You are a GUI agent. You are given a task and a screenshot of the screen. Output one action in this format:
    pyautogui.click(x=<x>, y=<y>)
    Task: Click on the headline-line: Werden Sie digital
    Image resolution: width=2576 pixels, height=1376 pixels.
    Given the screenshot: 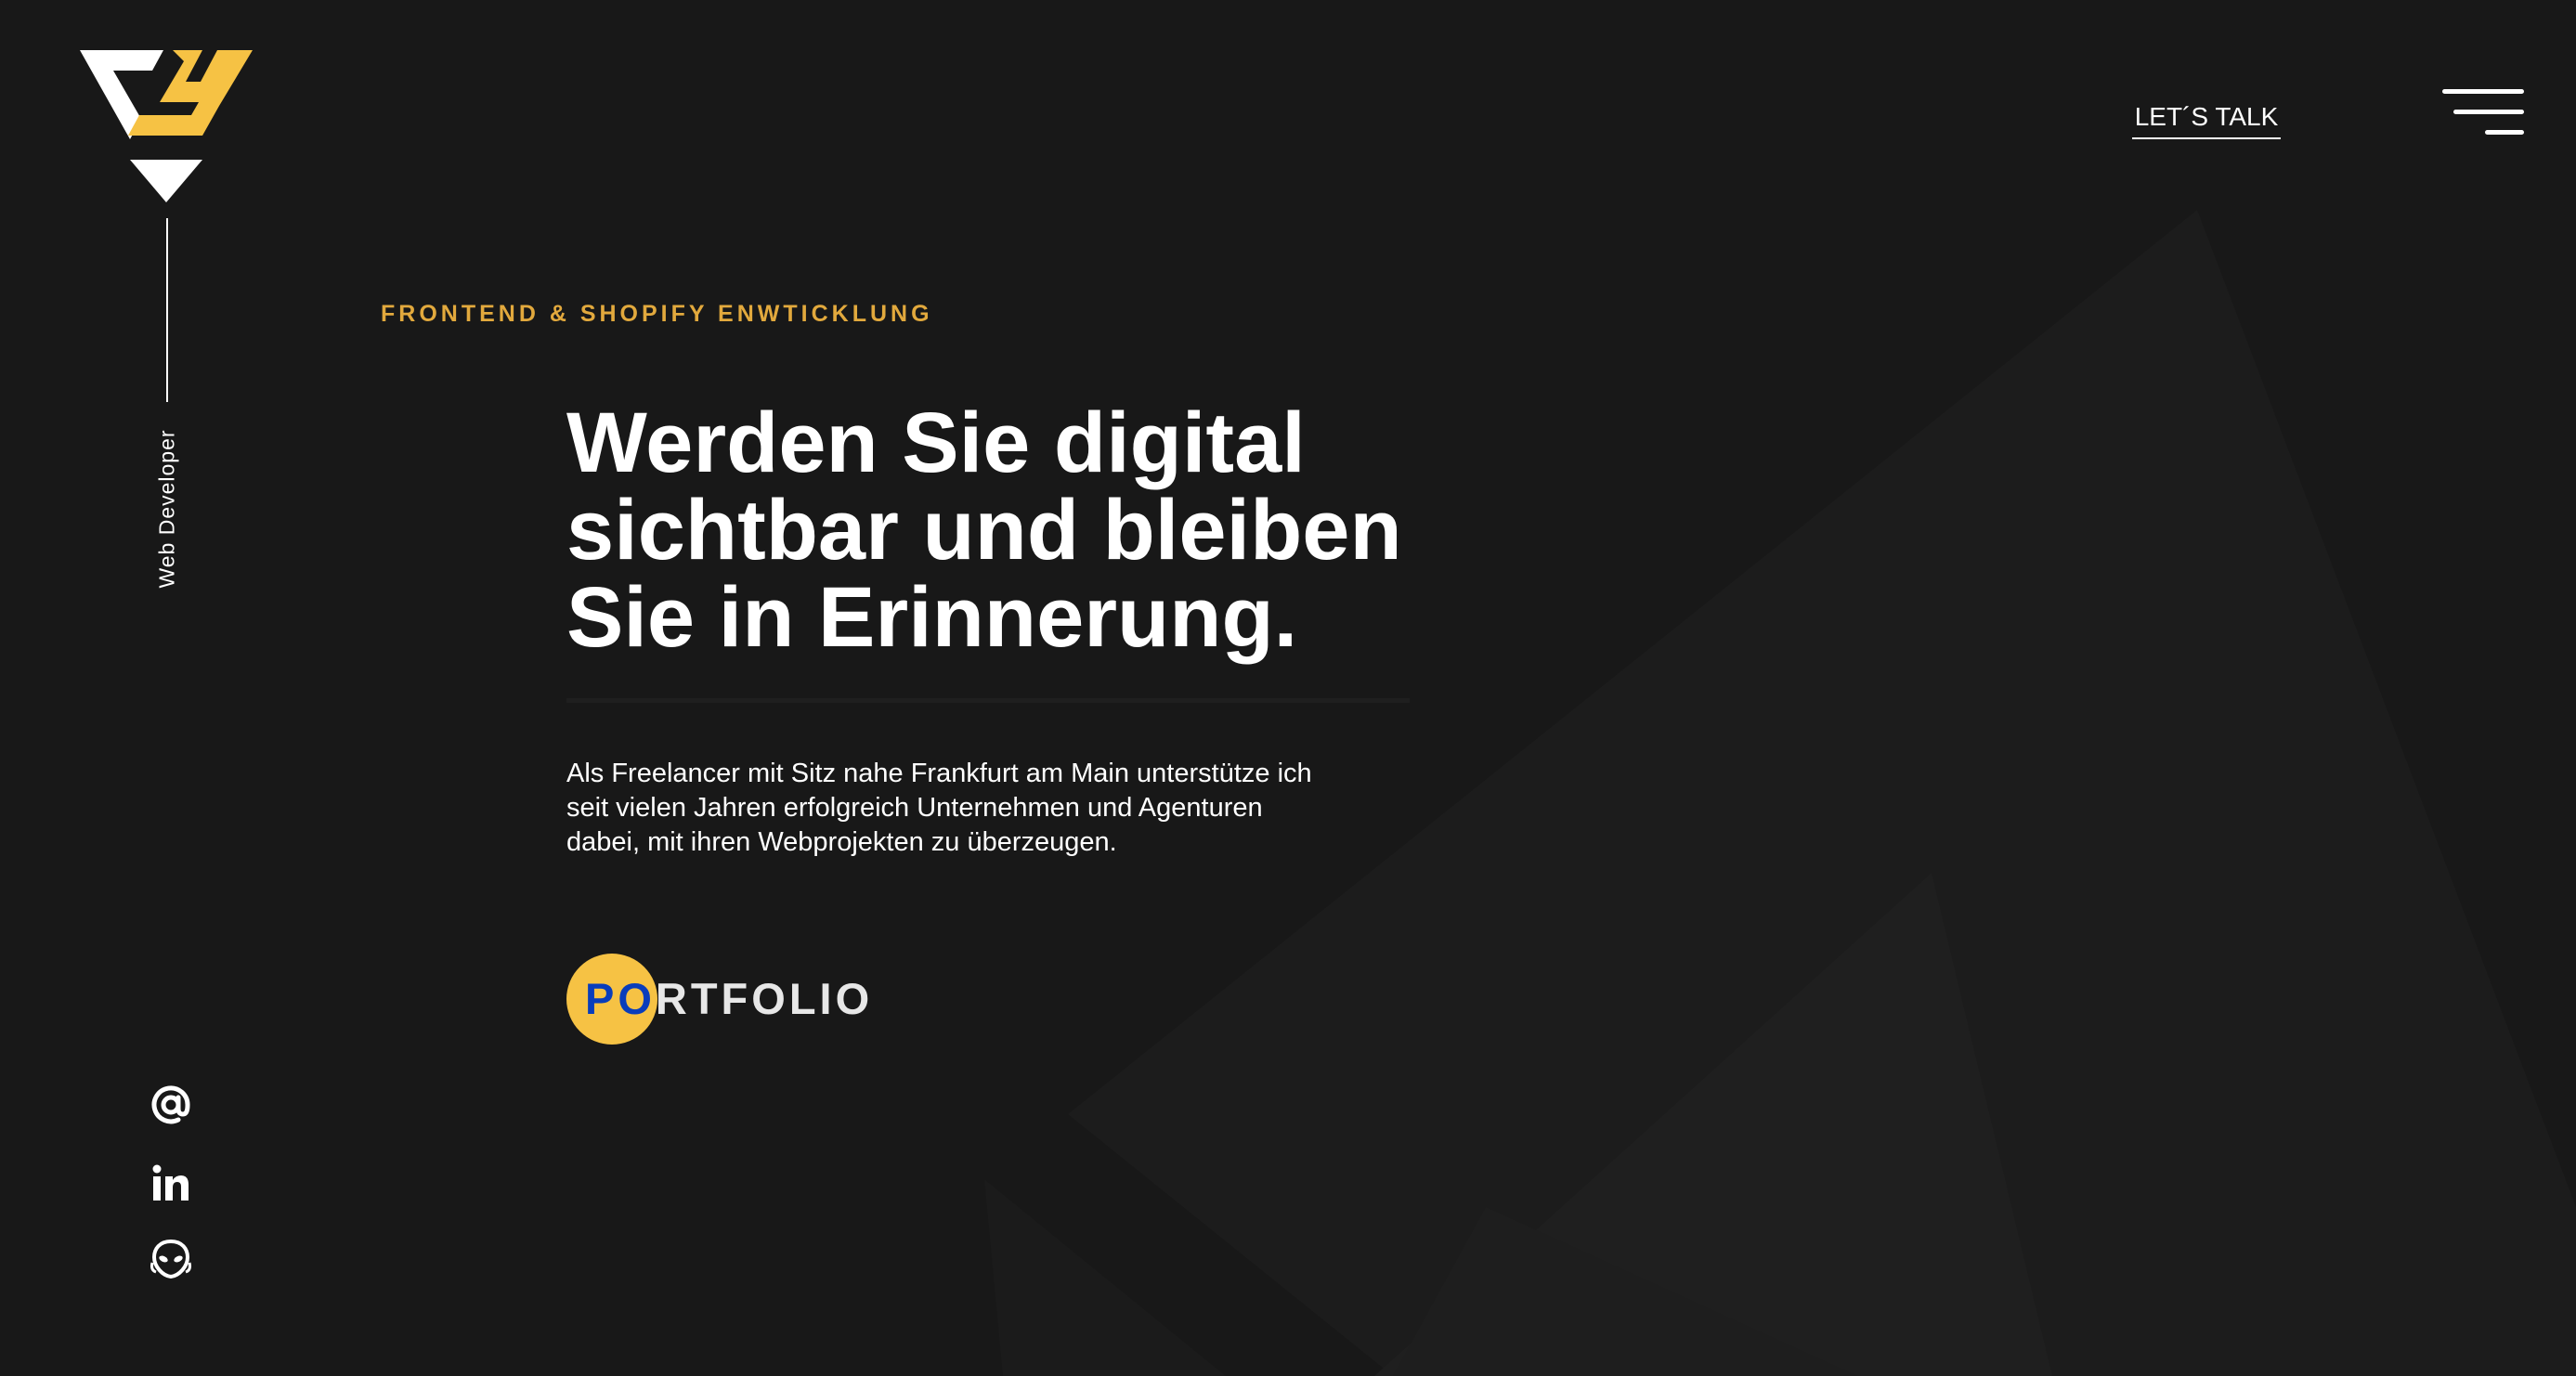 What is the action you would take?
    pyautogui.click(x=936, y=443)
    